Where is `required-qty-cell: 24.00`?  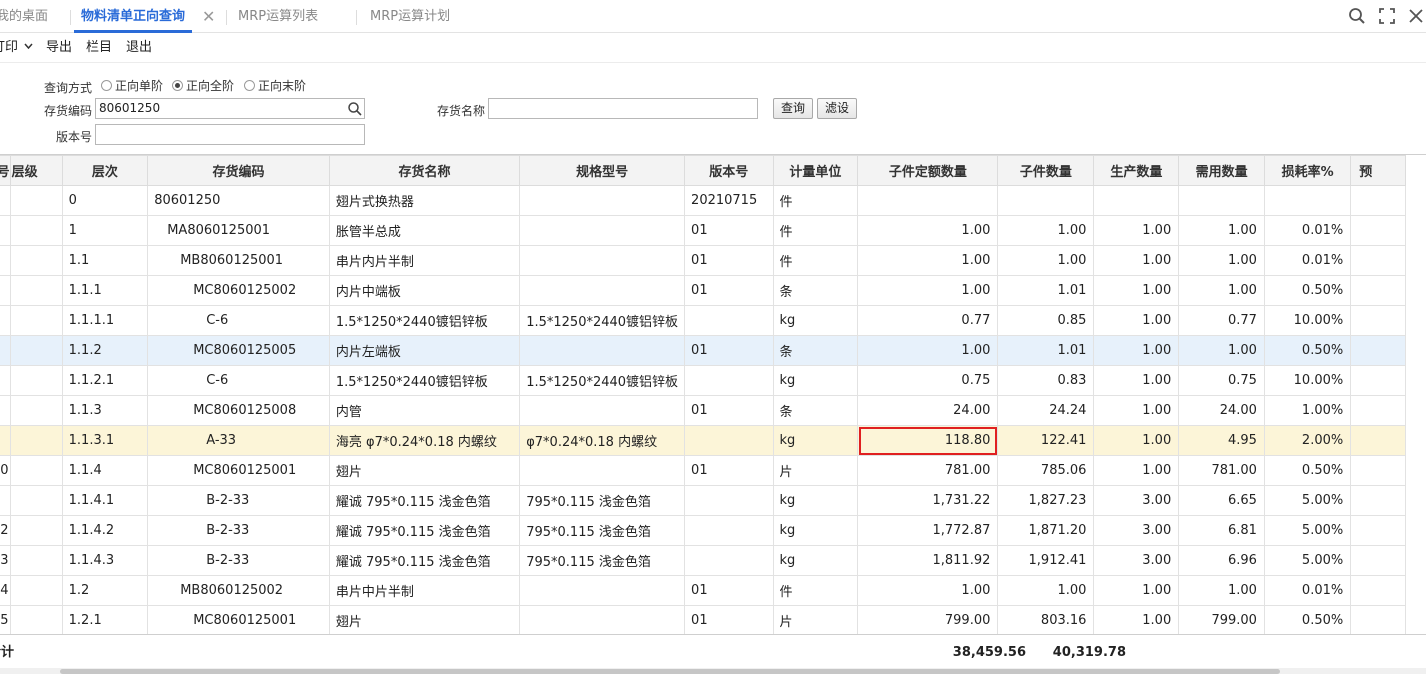
required-qty-cell: 24.00 is located at coordinates (1221, 410).